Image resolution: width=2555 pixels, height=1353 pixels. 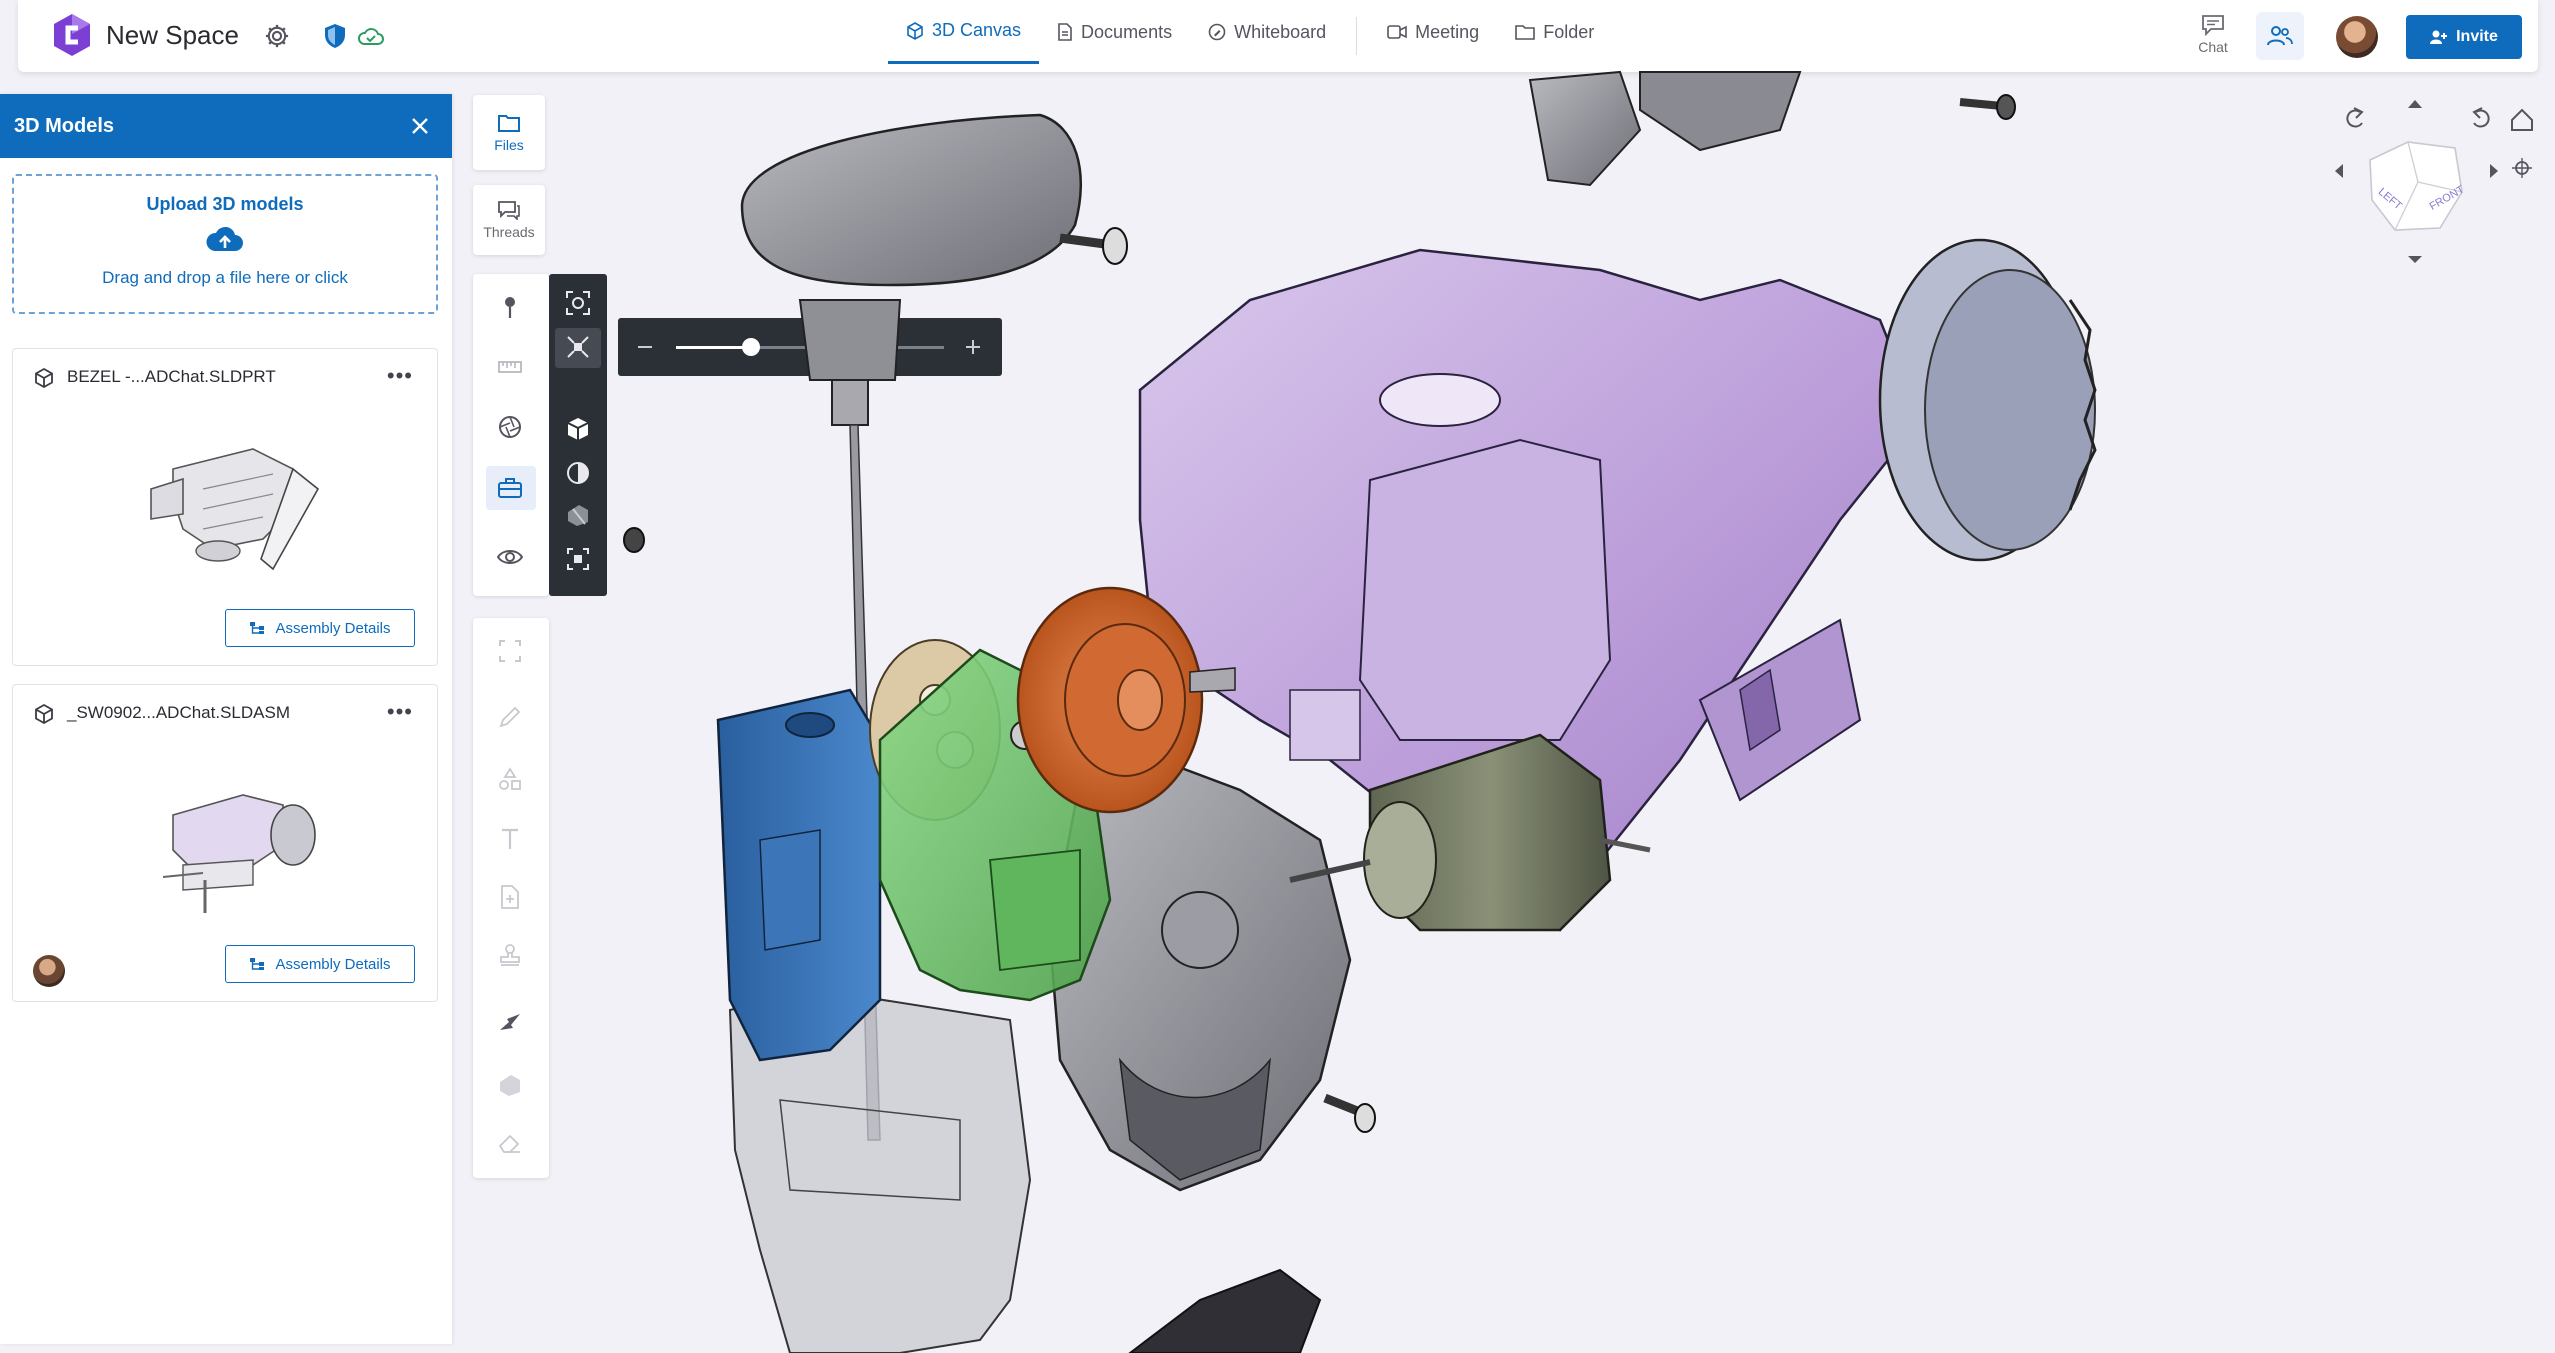 I want to click on cloud-synced-icon, so click(x=371, y=36).